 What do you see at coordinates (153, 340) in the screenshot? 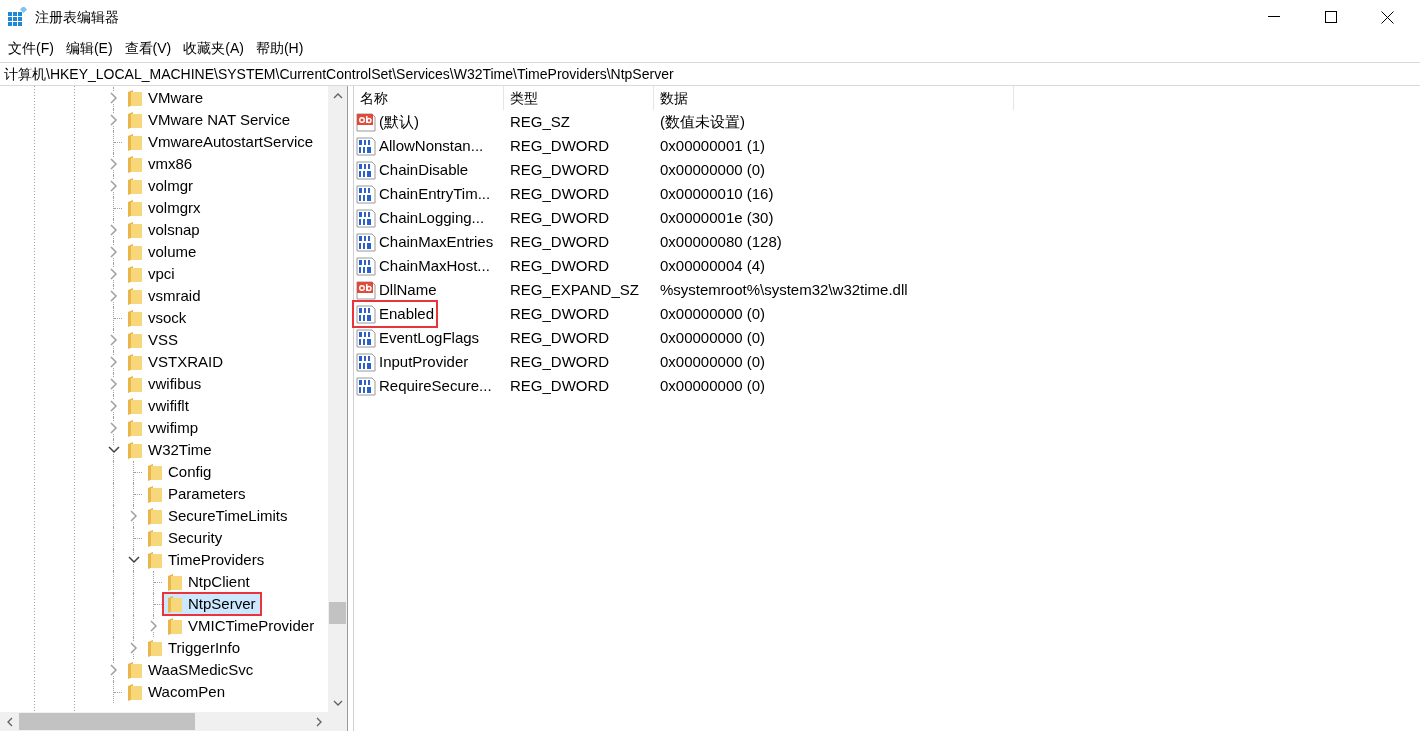
I see `tree-item: VSS` at bounding box center [153, 340].